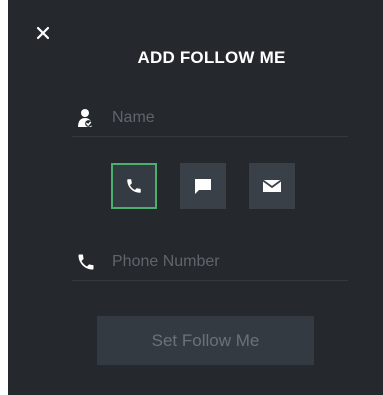 This screenshot has width=383, height=395. I want to click on name-input, so click(227, 118).